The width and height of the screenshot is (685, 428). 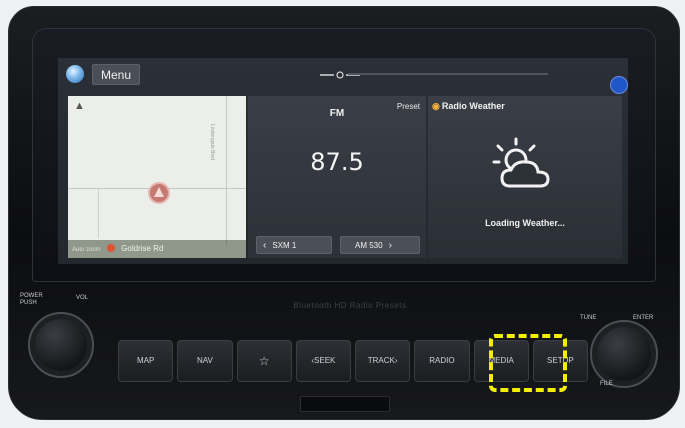 What do you see at coordinates (110, 248) in the screenshot?
I see `road-badge-icon` at bounding box center [110, 248].